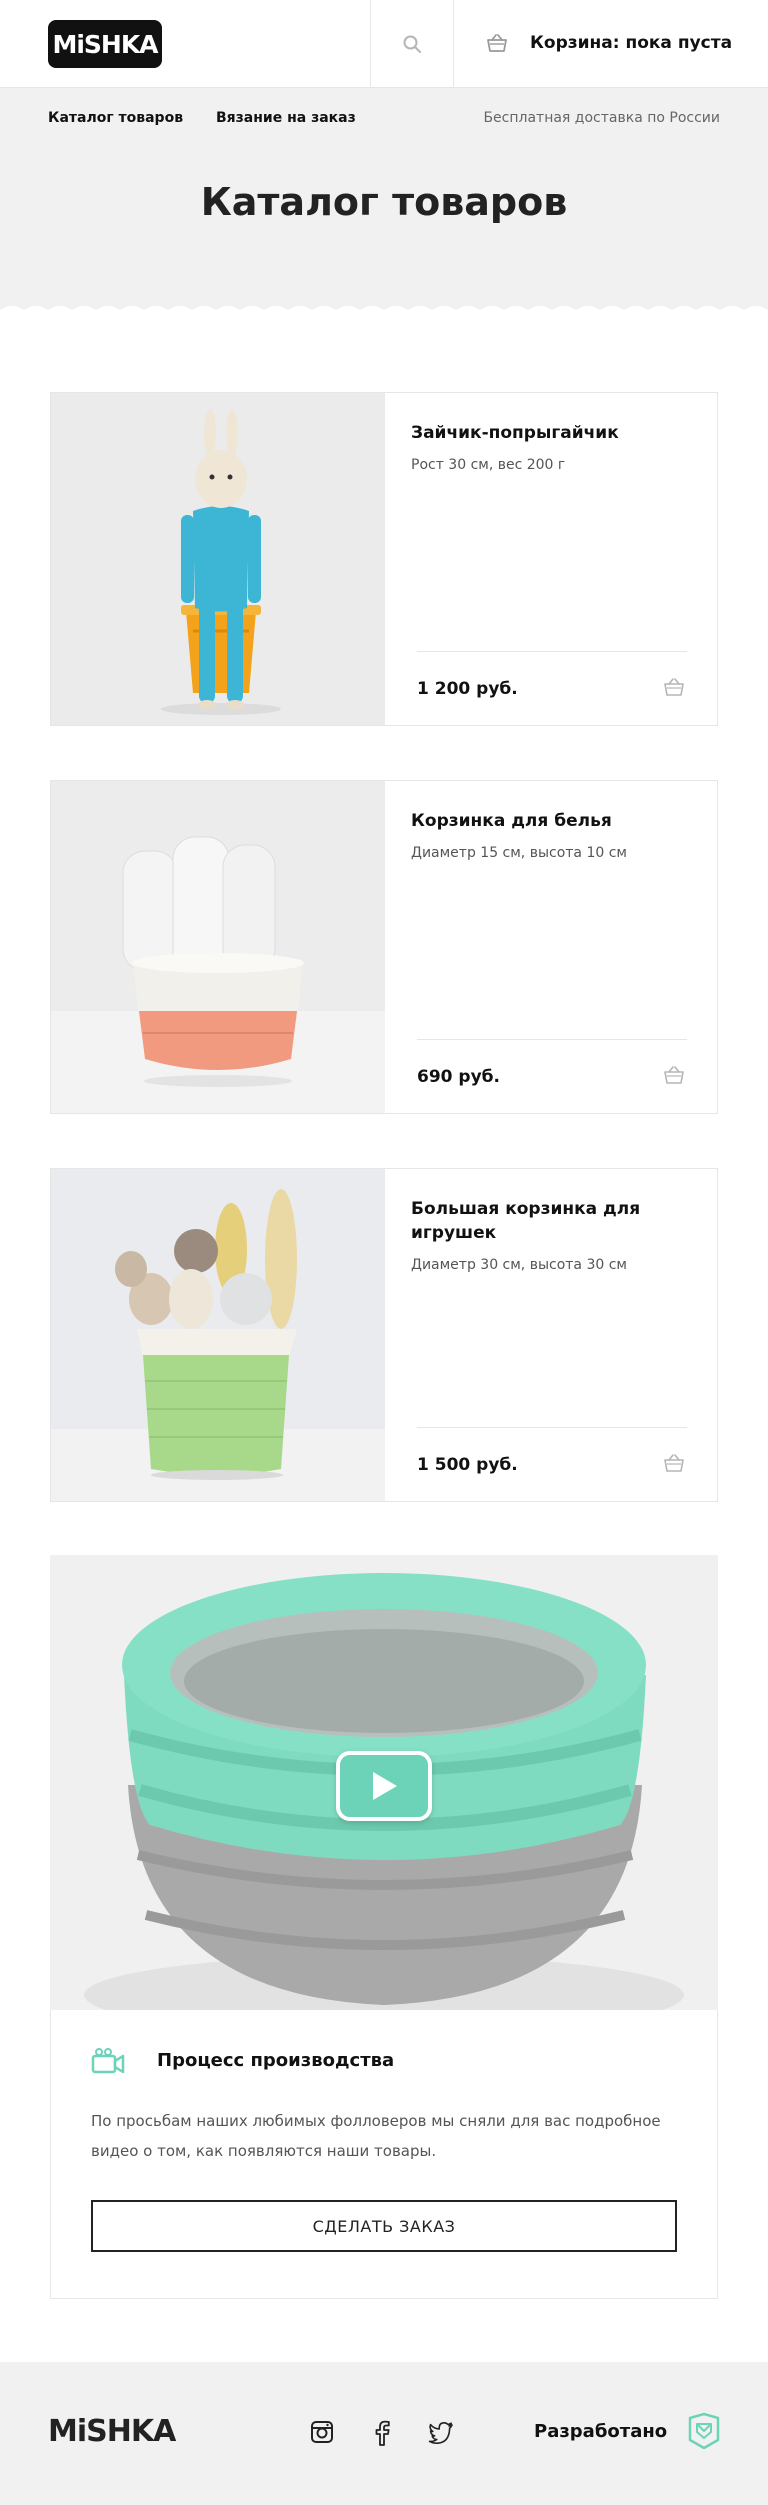 This screenshot has width=768, height=2505. What do you see at coordinates (286, 118) in the screenshot?
I see `nav-link-custom-knitting: Вязание на заказ` at bounding box center [286, 118].